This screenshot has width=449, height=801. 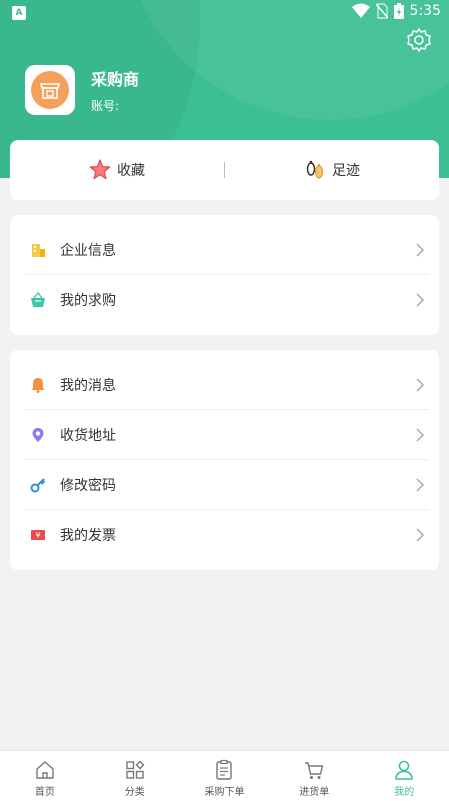 I want to click on footprint-label: 足迹, so click(x=346, y=171).